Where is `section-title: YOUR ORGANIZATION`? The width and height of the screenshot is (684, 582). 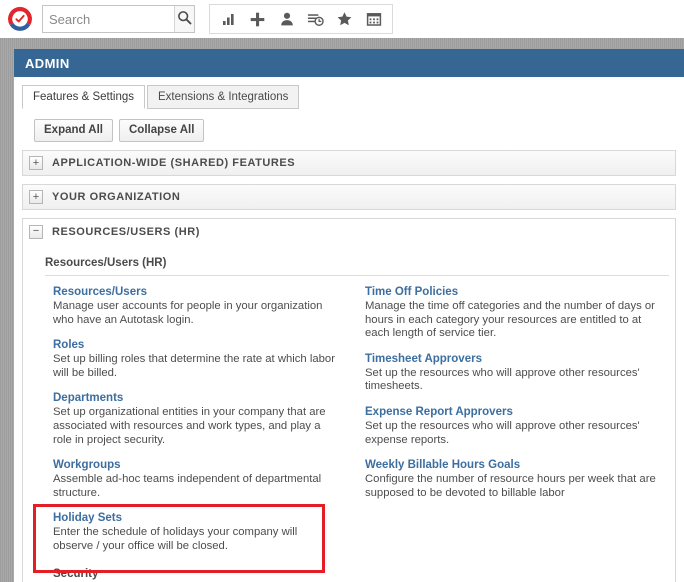
section-title: YOUR ORGANIZATION is located at coordinates (116, 197).